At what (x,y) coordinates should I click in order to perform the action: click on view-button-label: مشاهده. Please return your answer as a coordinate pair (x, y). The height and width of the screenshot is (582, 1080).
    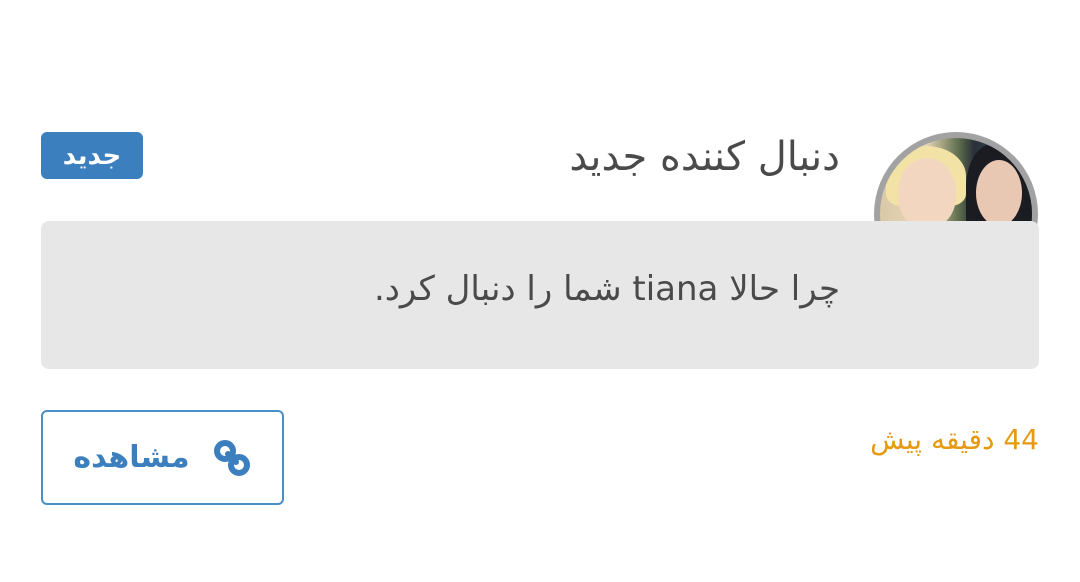
    Looking at the image, I should click on (131, 457).